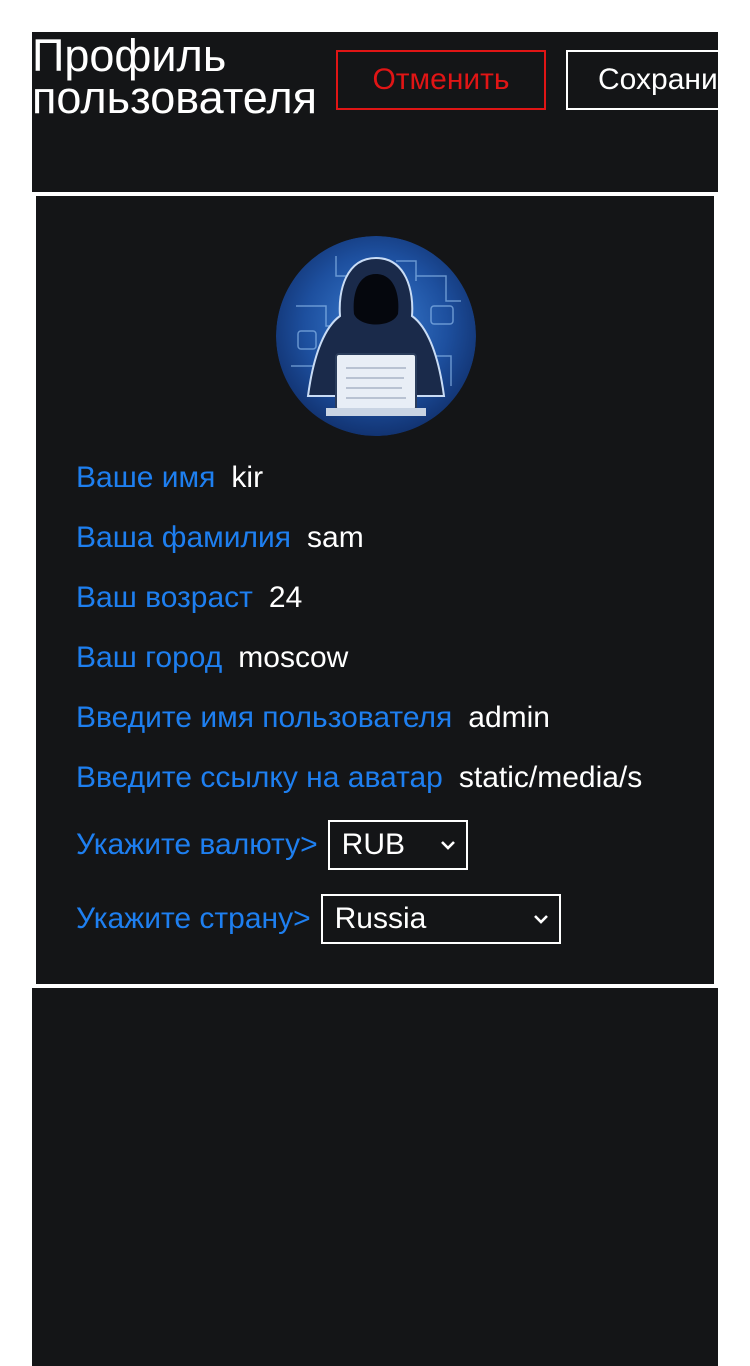  What do you see at coordinates (149, 657) in the screenshot?
I see `city-label: Ваш город` at bounding box center [149, 657].